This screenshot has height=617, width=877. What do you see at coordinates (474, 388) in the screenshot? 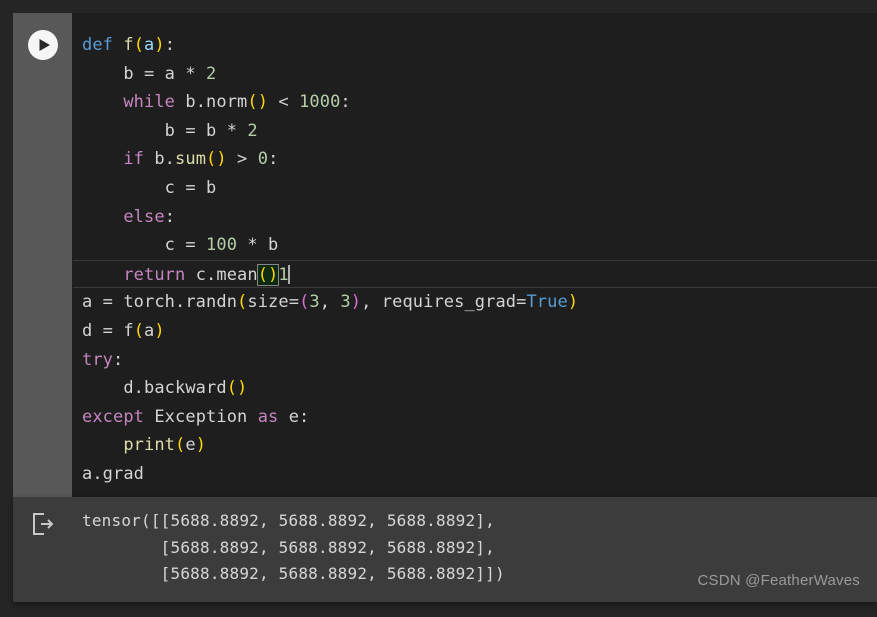
I see `code-line: d.backward()` at bounding box center [474, 388].